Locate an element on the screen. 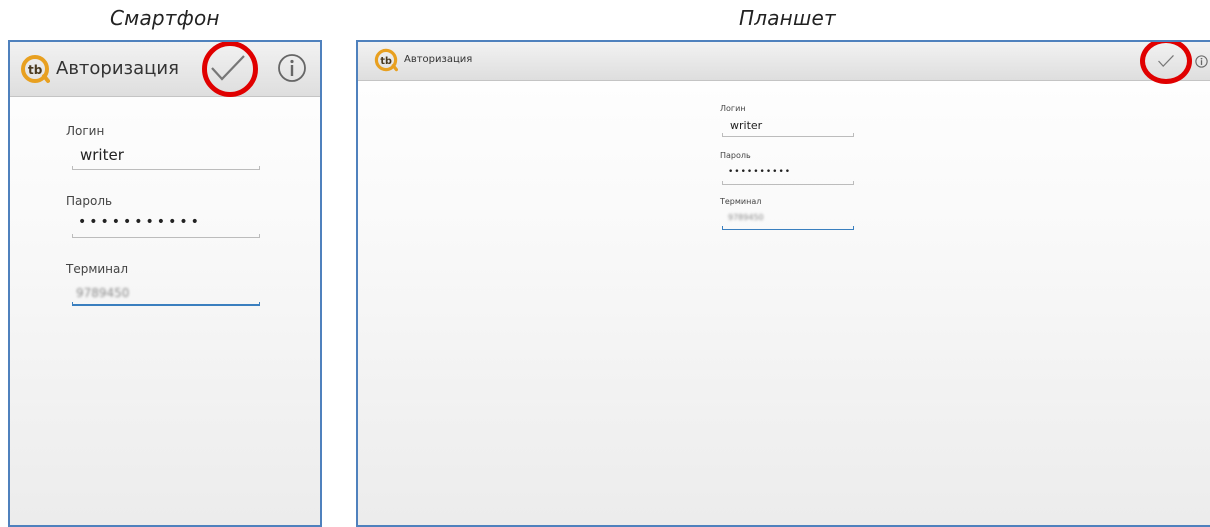 Image resolution: width=1210 pixels, height=527 pixels. tablet-caption: Планшет is located at coordinates (787, 18).